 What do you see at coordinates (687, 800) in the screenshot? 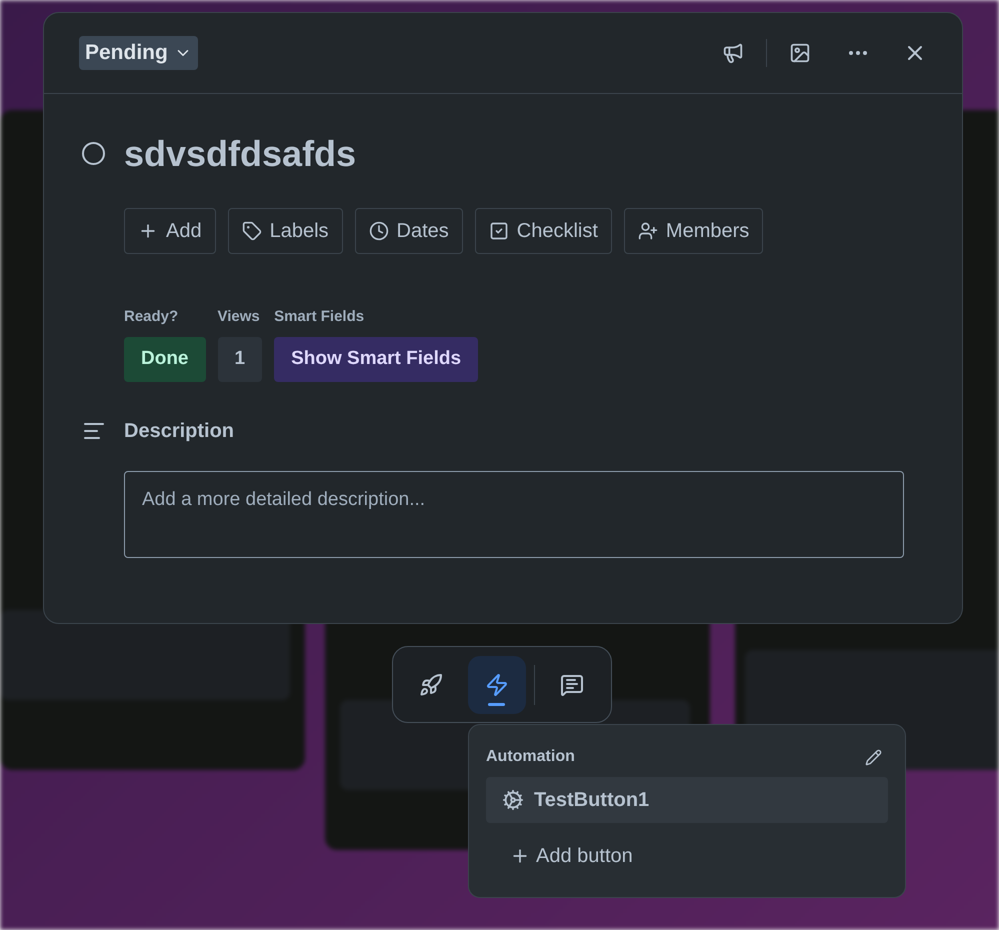
I see `automation-button: TestButton1` at bounding box center [687, 800].